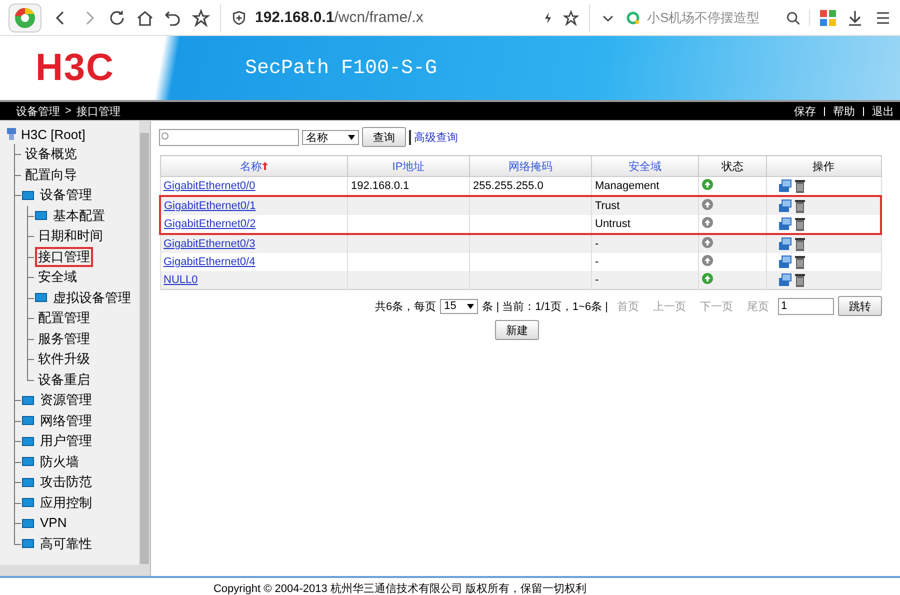 The width and height of the screenshot is (900, 595). Describe the element at coordinates (181, 280) in the screenshot. I see `interface-link: NULL0` at that location.